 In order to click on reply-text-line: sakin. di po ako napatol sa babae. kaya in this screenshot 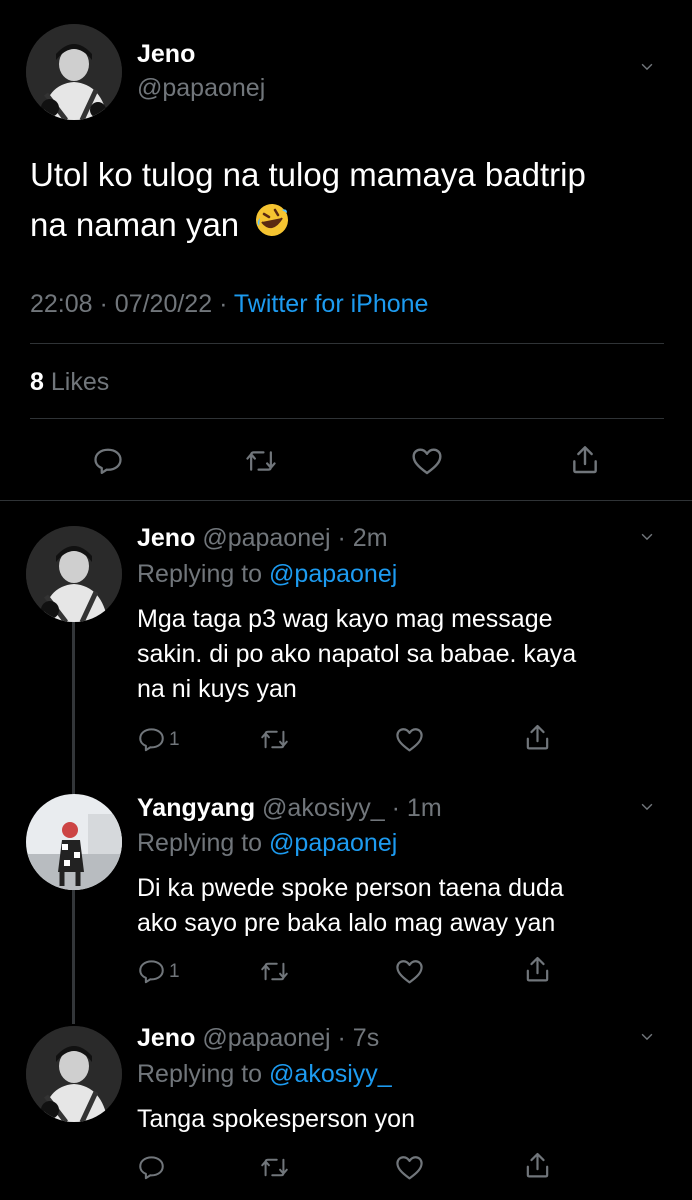, I will do `click(357, 654)`.